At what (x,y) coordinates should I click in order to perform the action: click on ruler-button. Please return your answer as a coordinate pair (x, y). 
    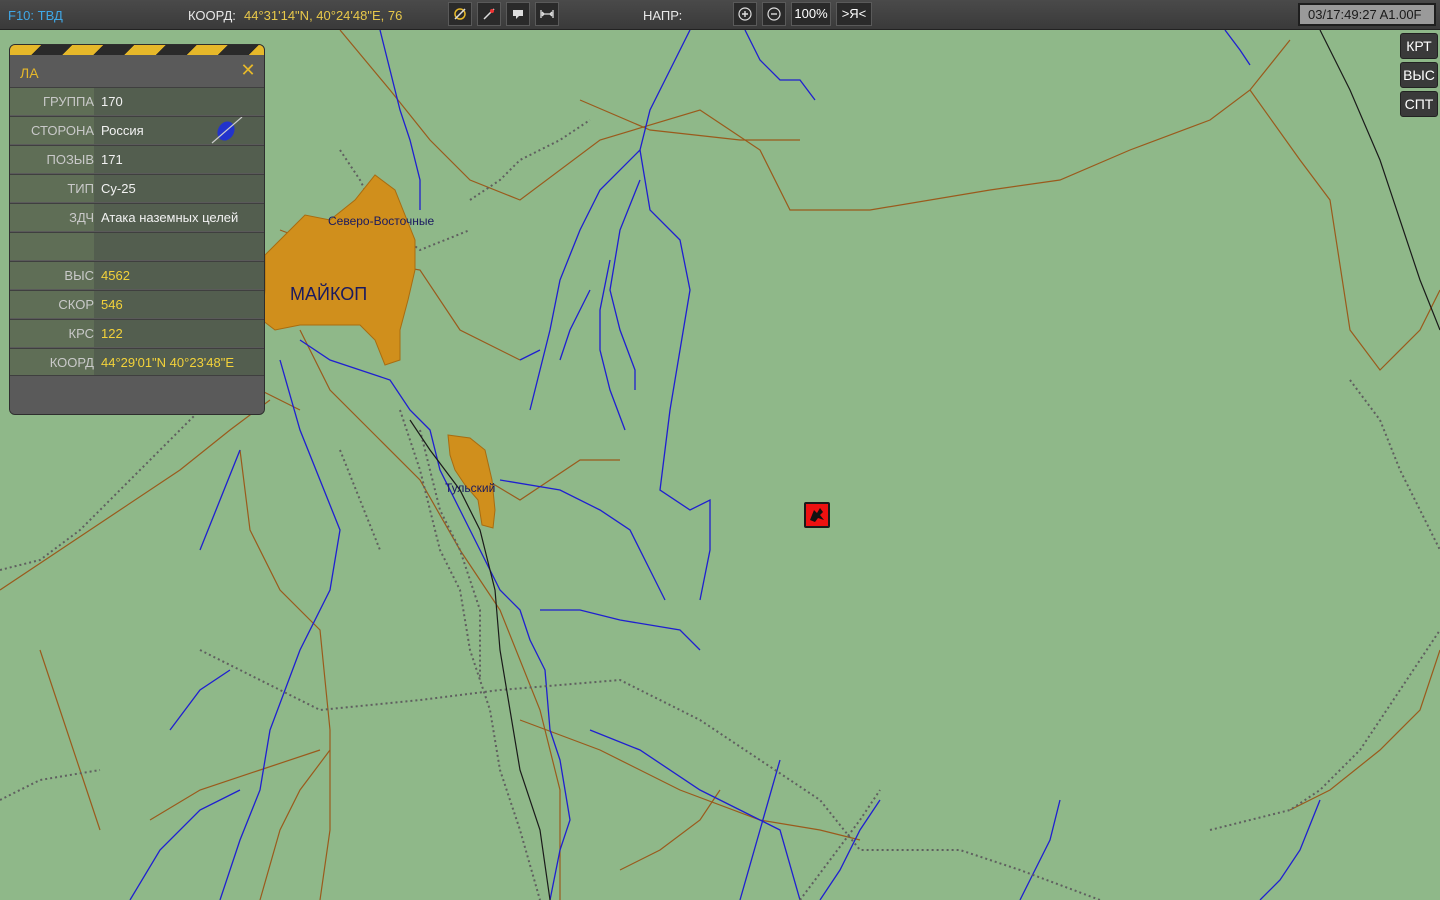
    Looking at the image, I should click on (547, 14).